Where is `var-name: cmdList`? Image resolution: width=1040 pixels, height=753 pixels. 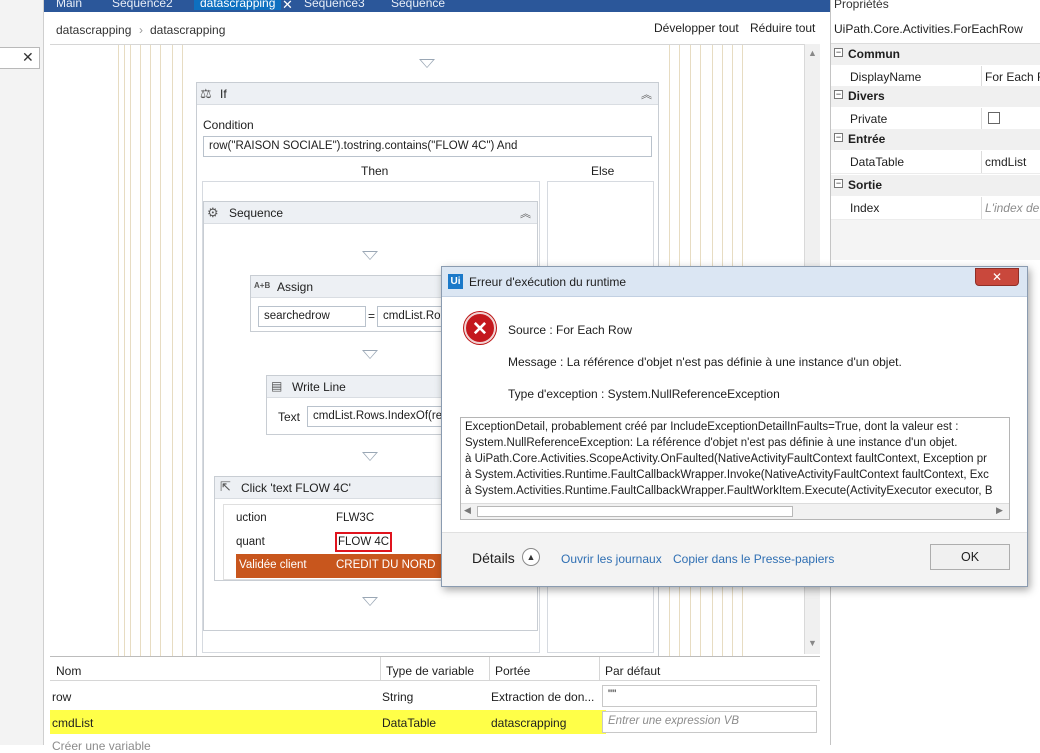 var-name: cmdList is located at coordinates (72, 723).